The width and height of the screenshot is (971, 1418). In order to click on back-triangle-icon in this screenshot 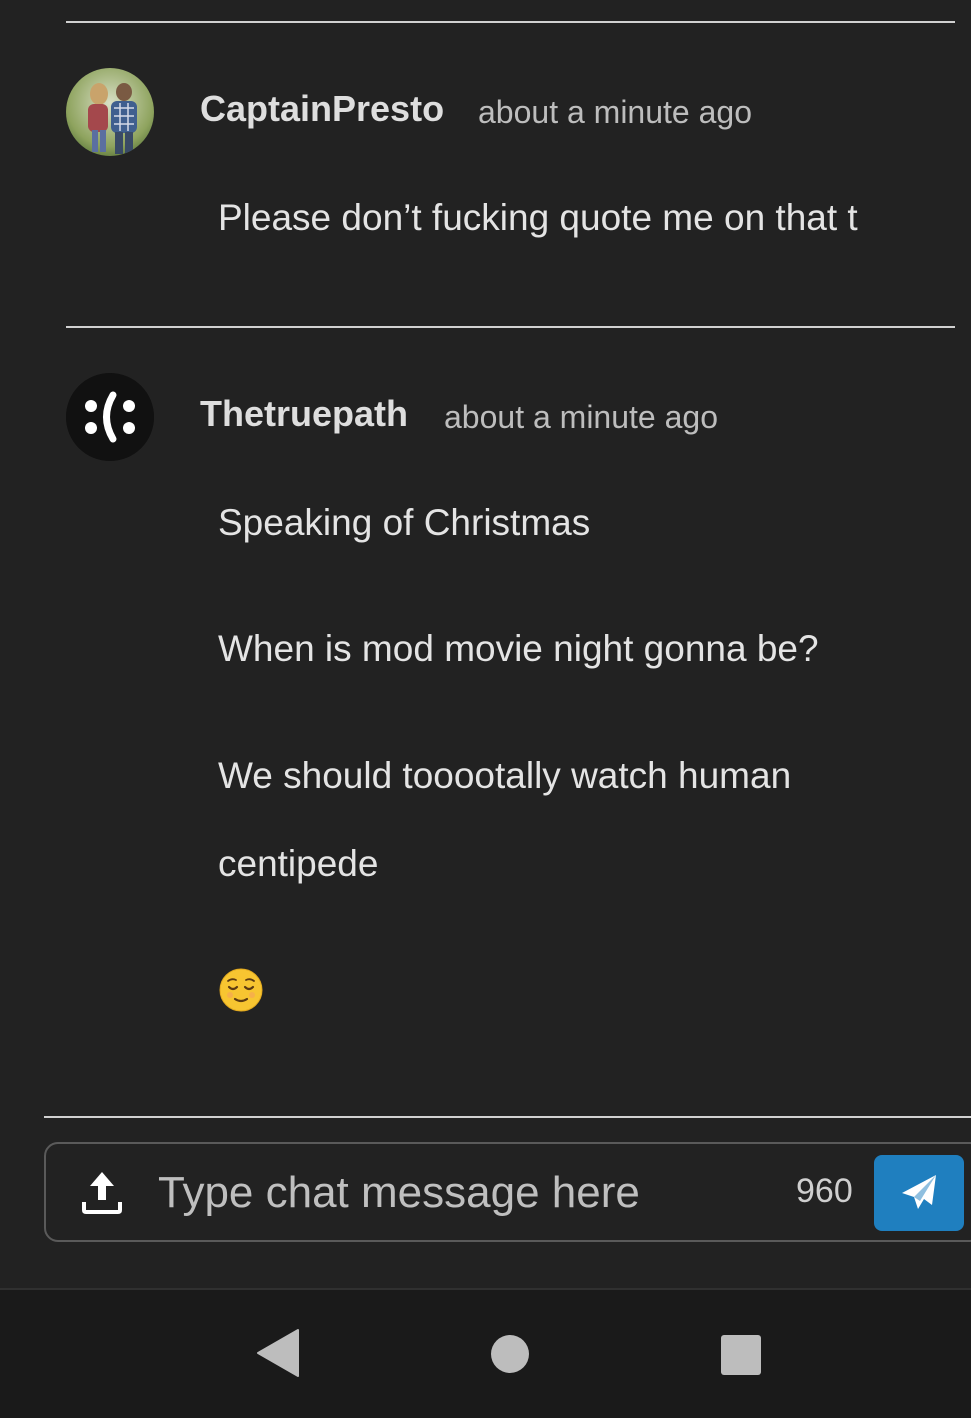, I will do `click(278, 1353)`.